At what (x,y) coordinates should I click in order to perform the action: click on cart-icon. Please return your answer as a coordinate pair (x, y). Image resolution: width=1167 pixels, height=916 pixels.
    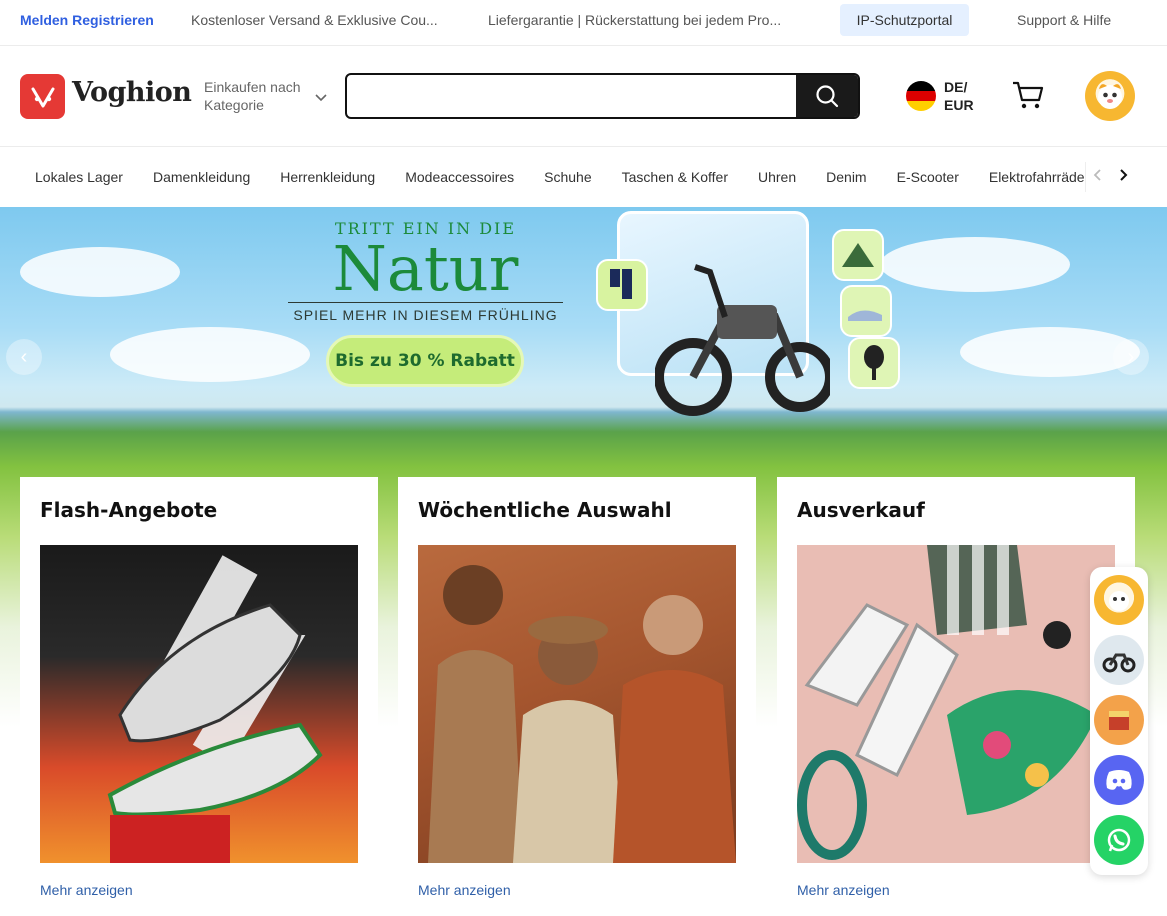
    Looking at the image, I should click on (1028, 97).